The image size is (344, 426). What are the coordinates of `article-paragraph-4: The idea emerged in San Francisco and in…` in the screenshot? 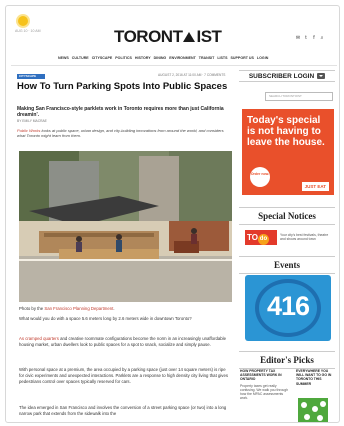 It's located at (123, 410).